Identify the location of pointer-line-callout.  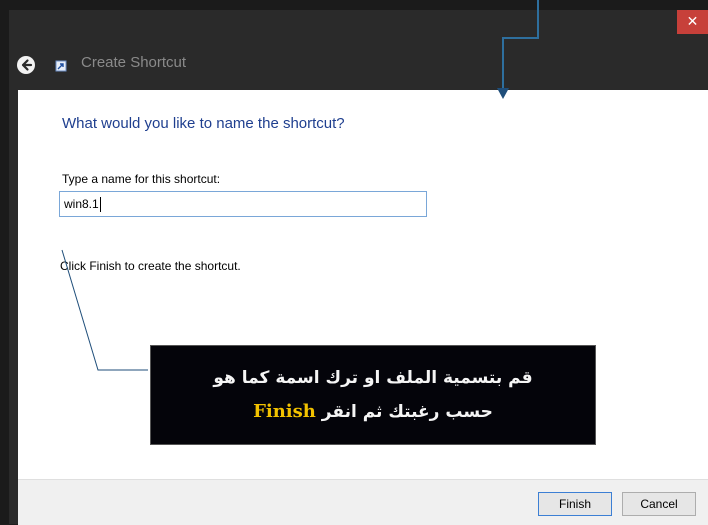
(104, 310).